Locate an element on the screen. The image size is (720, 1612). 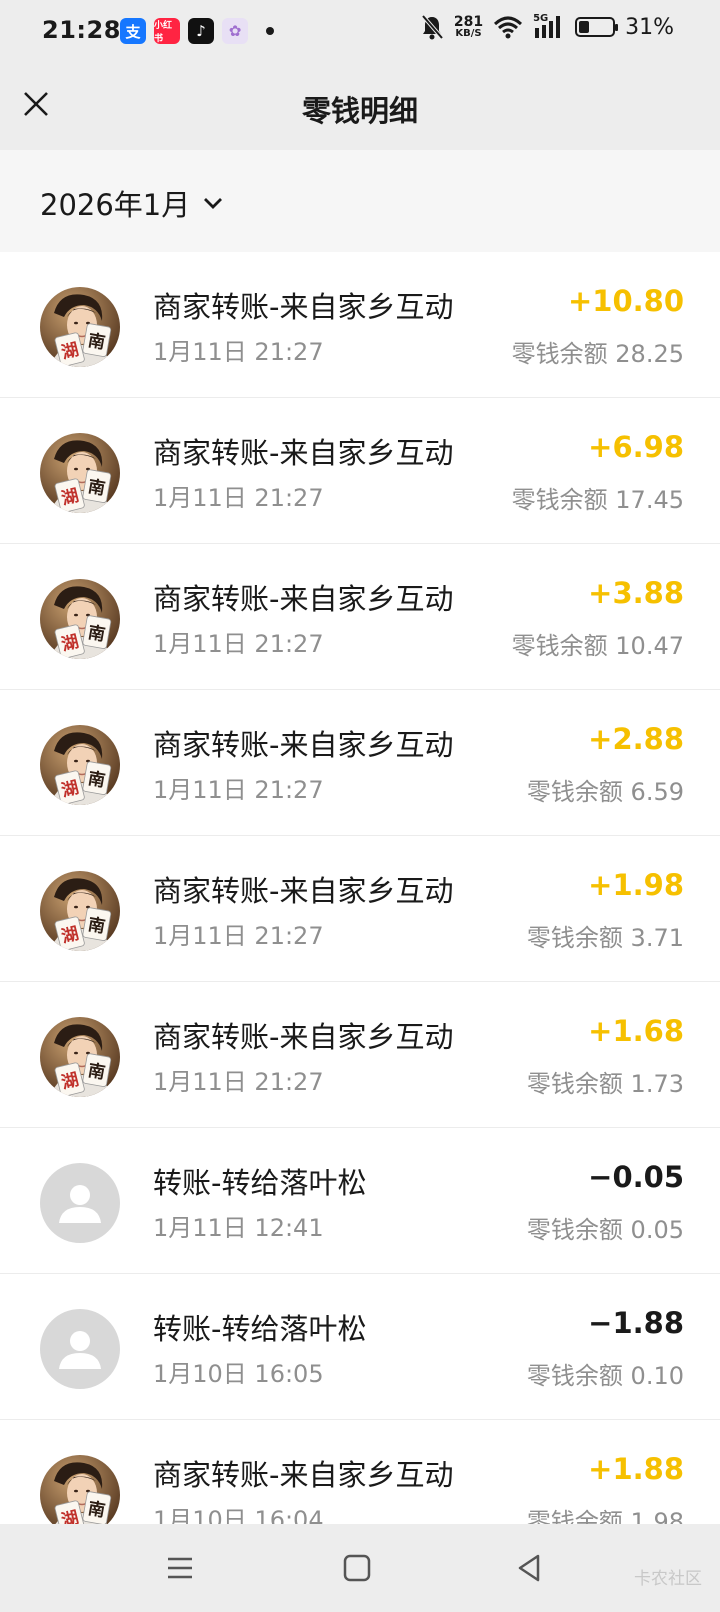
alipay-icon: 支 is located at coordinates (133, 31).